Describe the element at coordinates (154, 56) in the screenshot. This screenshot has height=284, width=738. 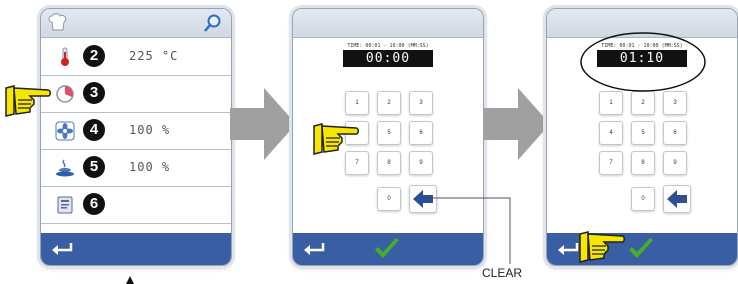
I see `temperature-value: 225 °C` at that location.